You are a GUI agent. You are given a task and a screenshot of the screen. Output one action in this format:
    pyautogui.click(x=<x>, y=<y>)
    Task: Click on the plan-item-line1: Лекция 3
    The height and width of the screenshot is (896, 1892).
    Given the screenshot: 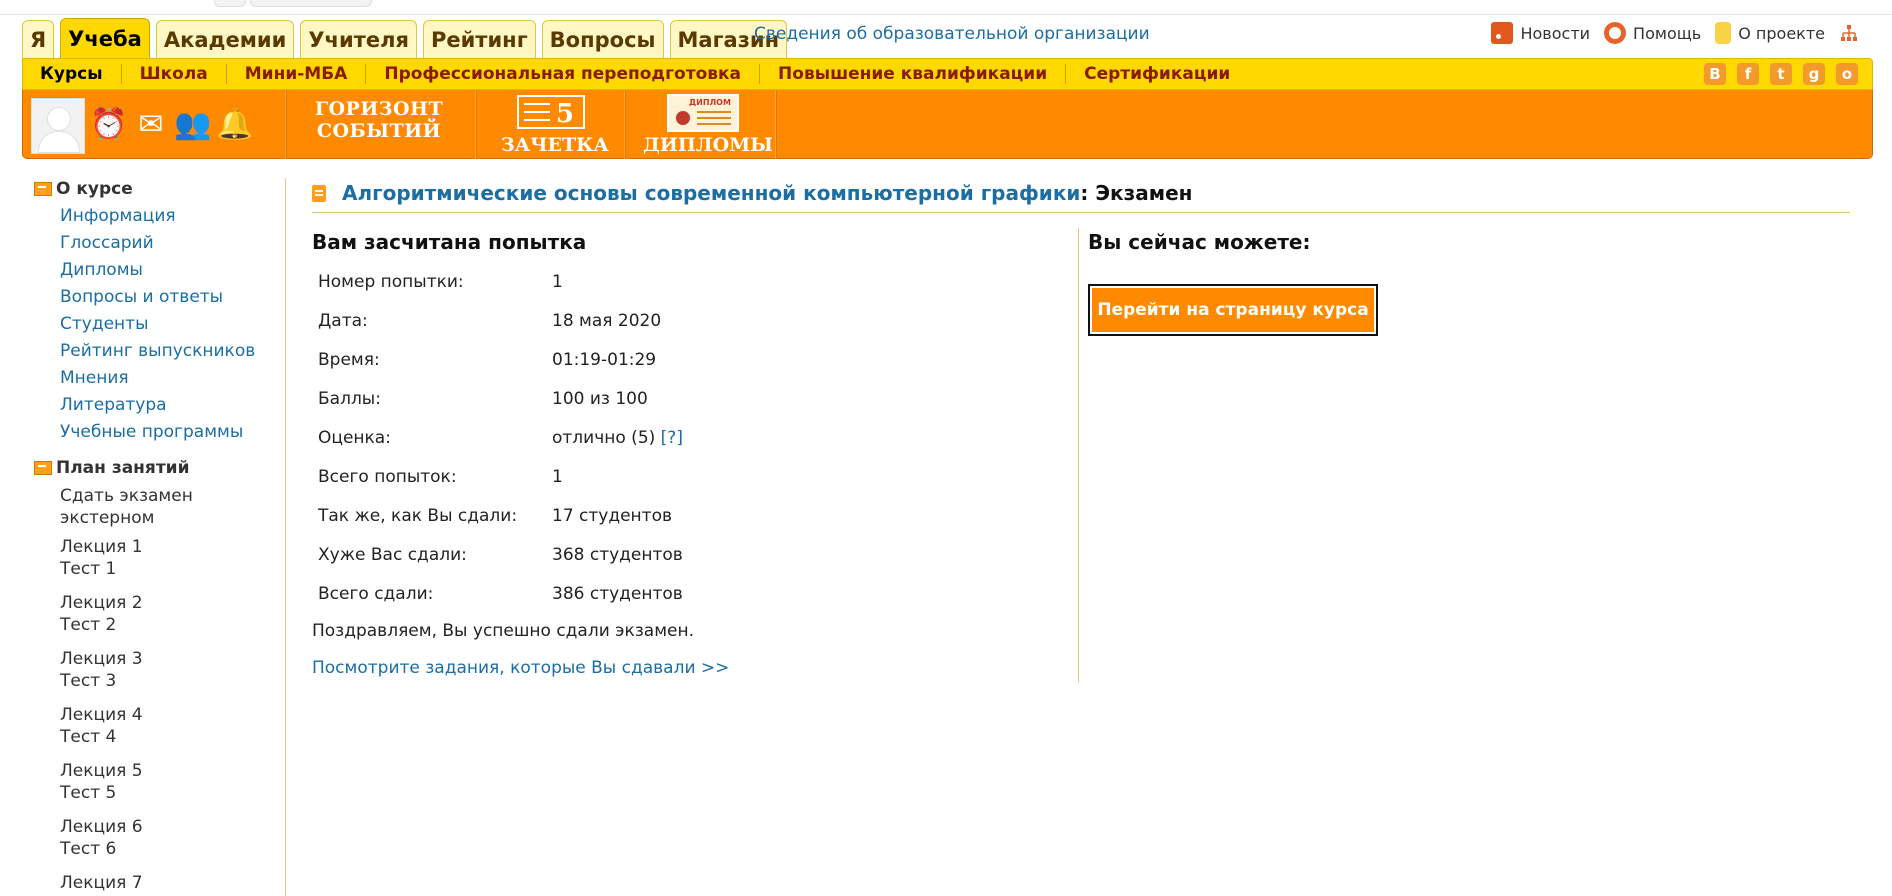 What is the action you would take?
    pyautogui.click(x=101, y=659)
    